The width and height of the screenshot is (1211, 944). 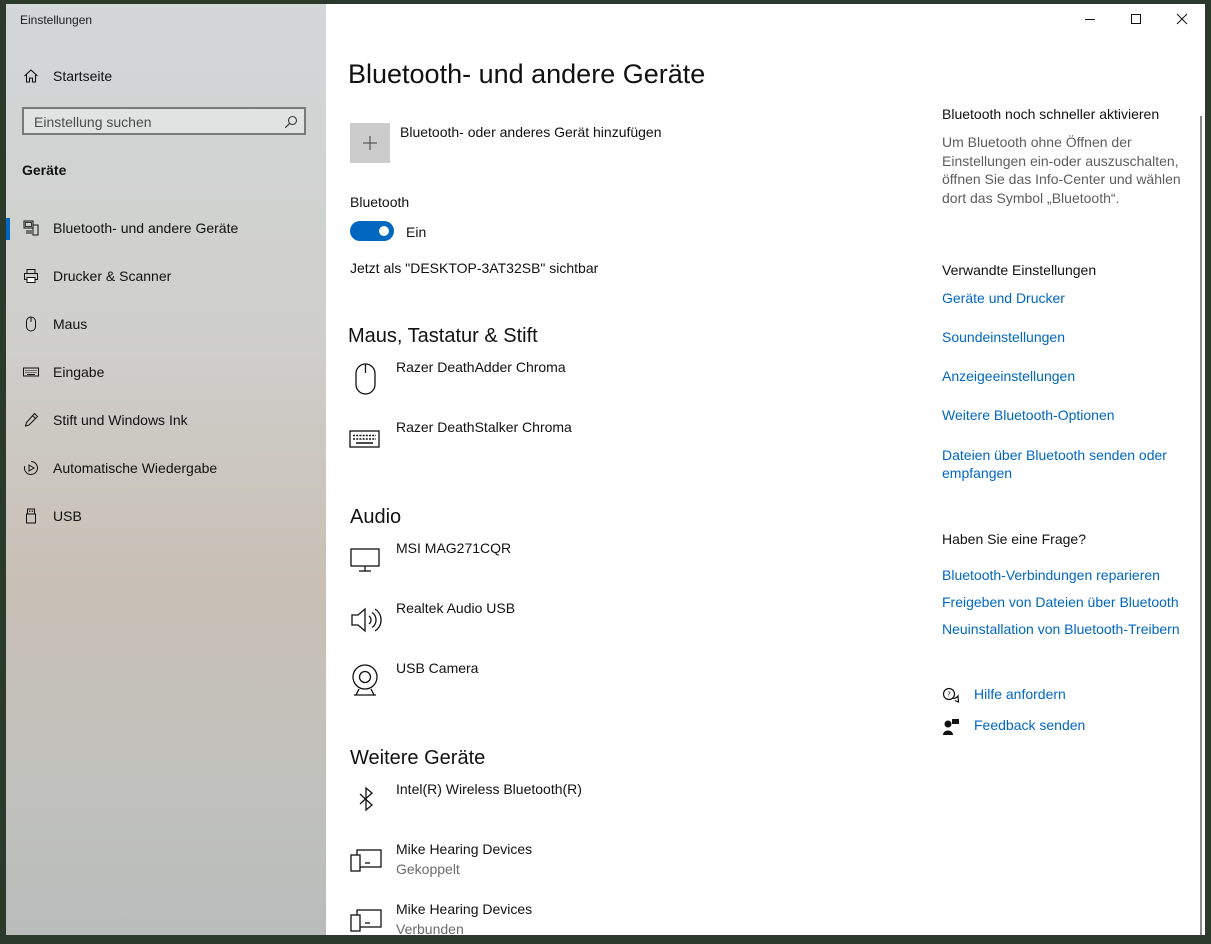 I want to click on bluetooth-state: Ein, so click(x=416, y=232).